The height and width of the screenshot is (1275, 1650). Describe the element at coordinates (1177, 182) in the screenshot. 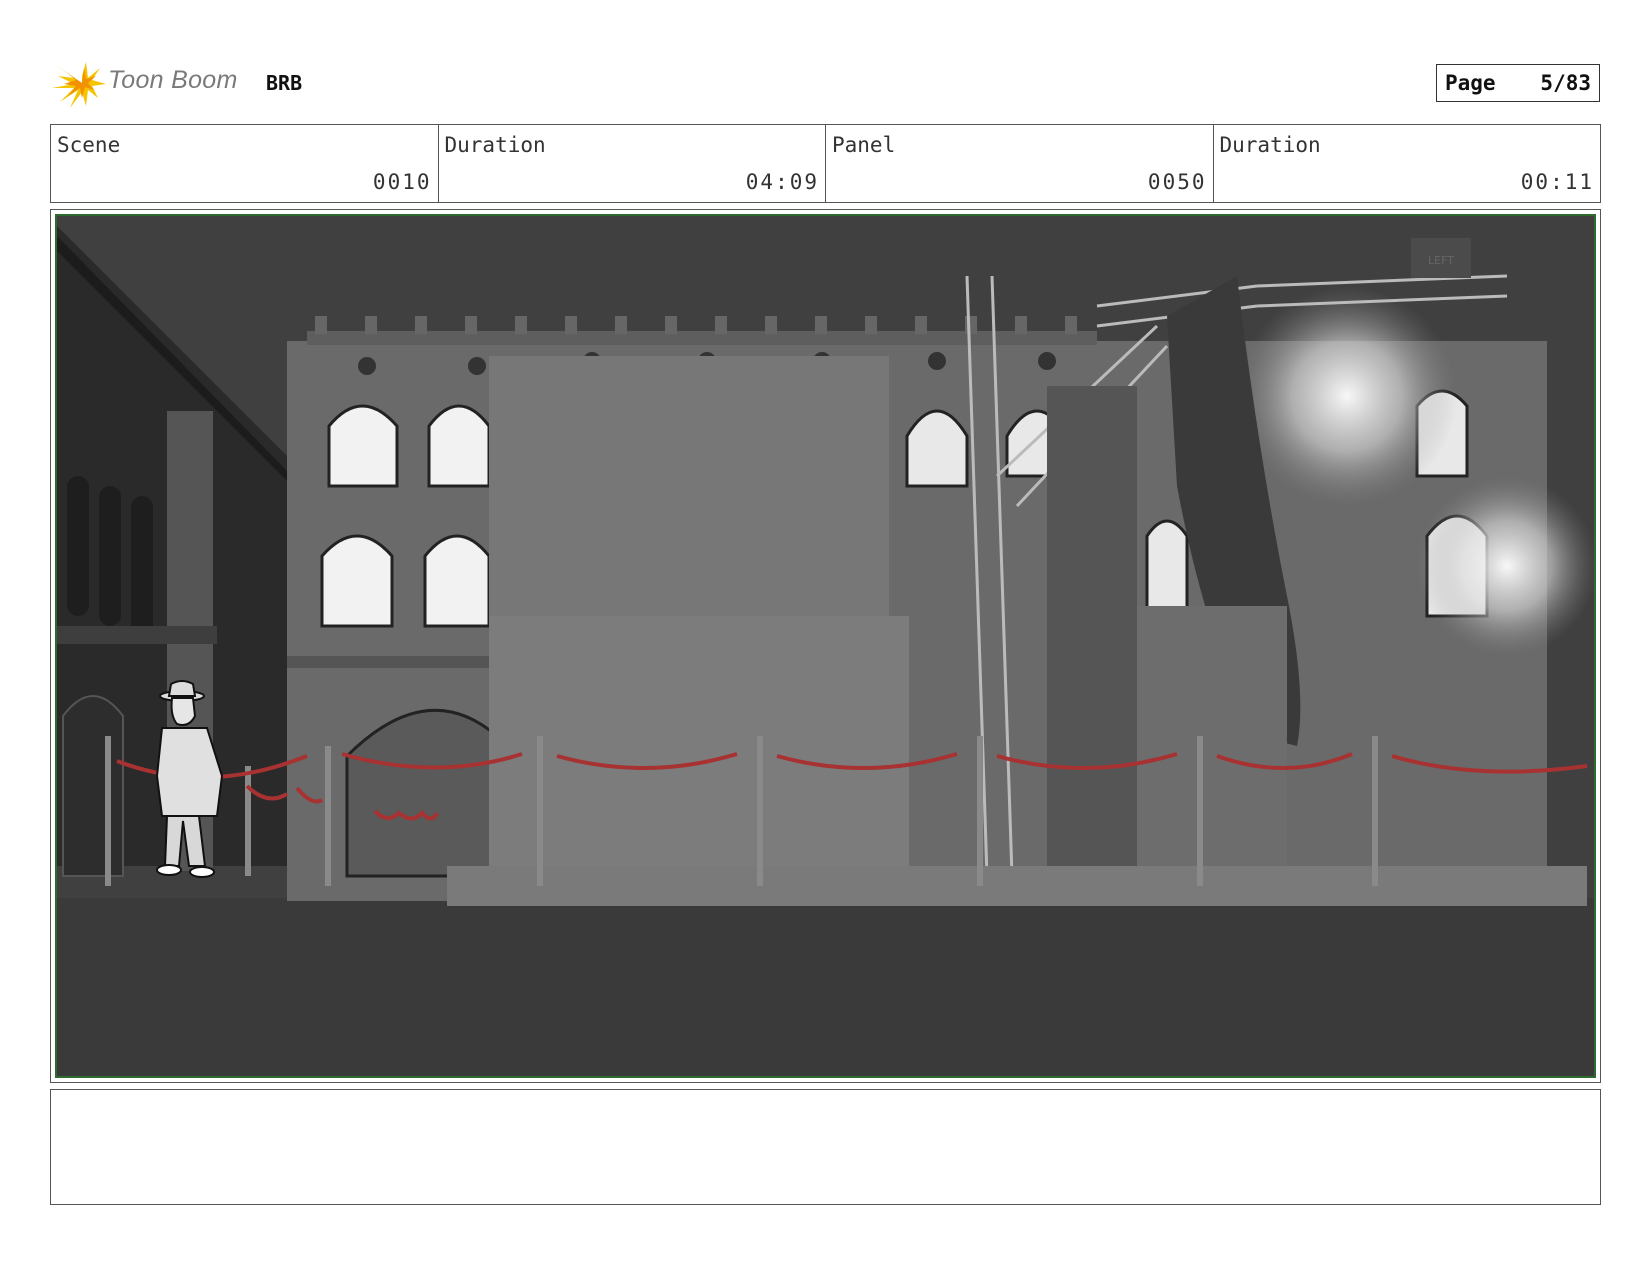

I see `panel-value: 0050` at that location.